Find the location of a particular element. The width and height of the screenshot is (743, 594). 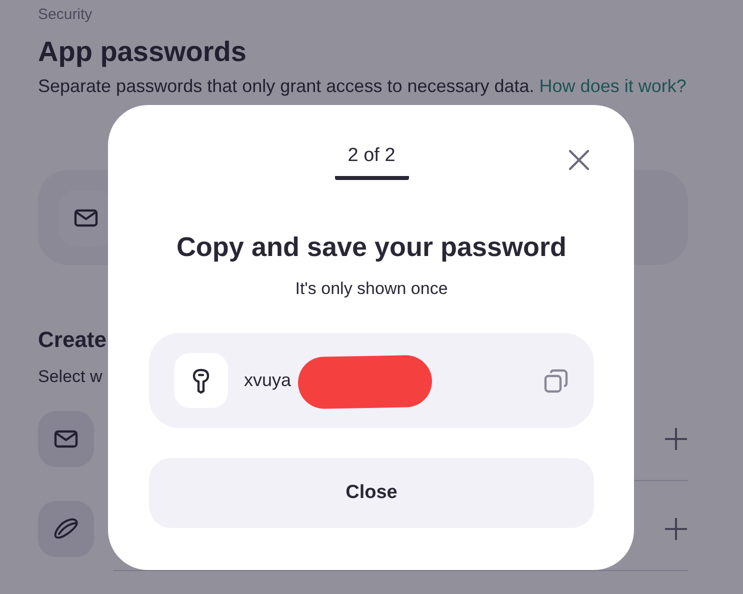

copy-icon is located at coordinates (556, 380).